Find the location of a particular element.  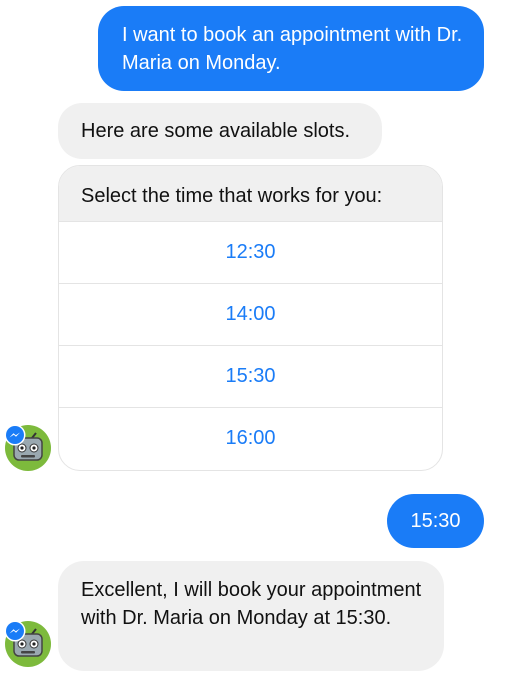

time-slot-option: 12:30 is located at coordinates (250, 252).